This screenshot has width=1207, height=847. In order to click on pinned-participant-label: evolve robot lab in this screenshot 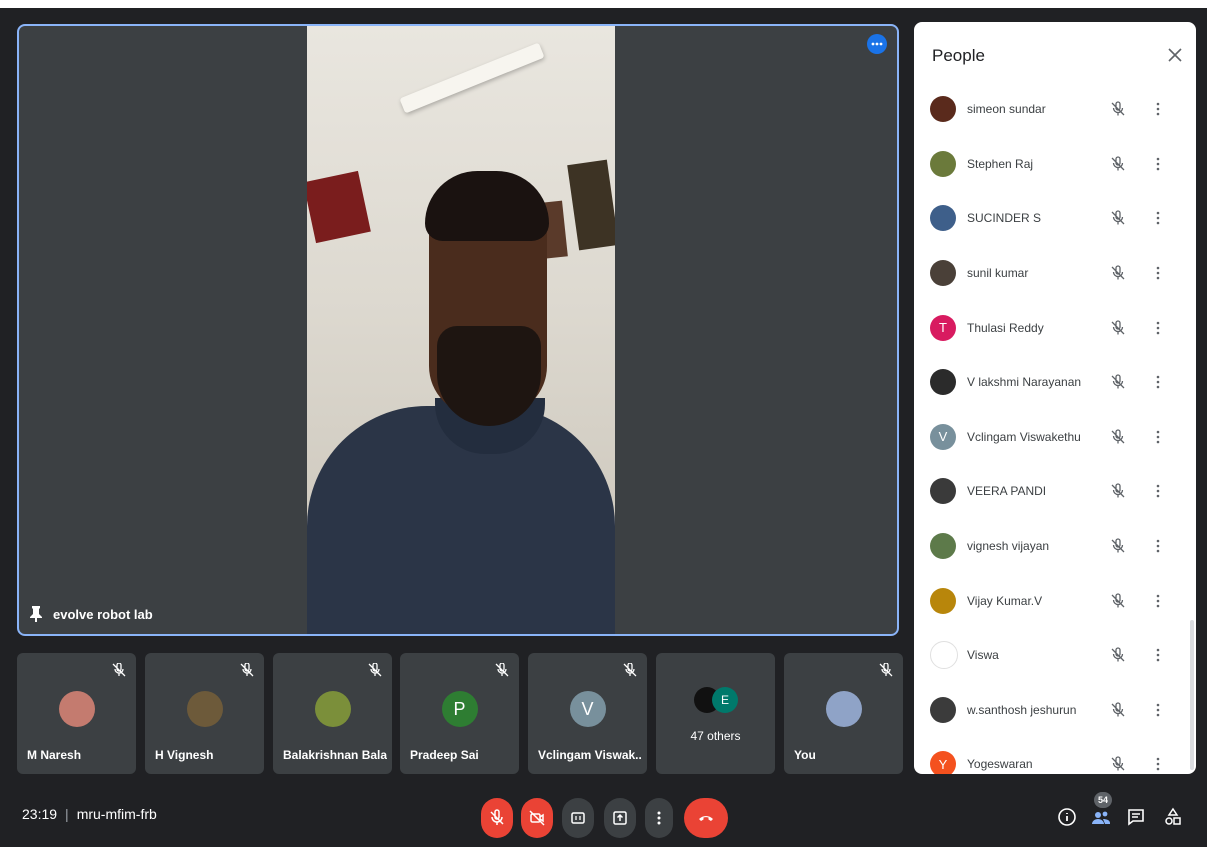, I will do `click(91, 614)`.